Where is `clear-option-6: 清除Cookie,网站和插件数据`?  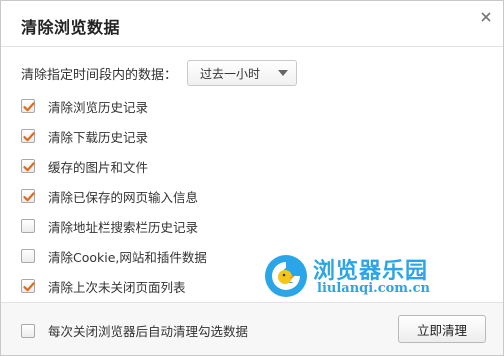 clear-option-6: 清除Cookie,网站和插件数据 is located at coordinates (114, 256).